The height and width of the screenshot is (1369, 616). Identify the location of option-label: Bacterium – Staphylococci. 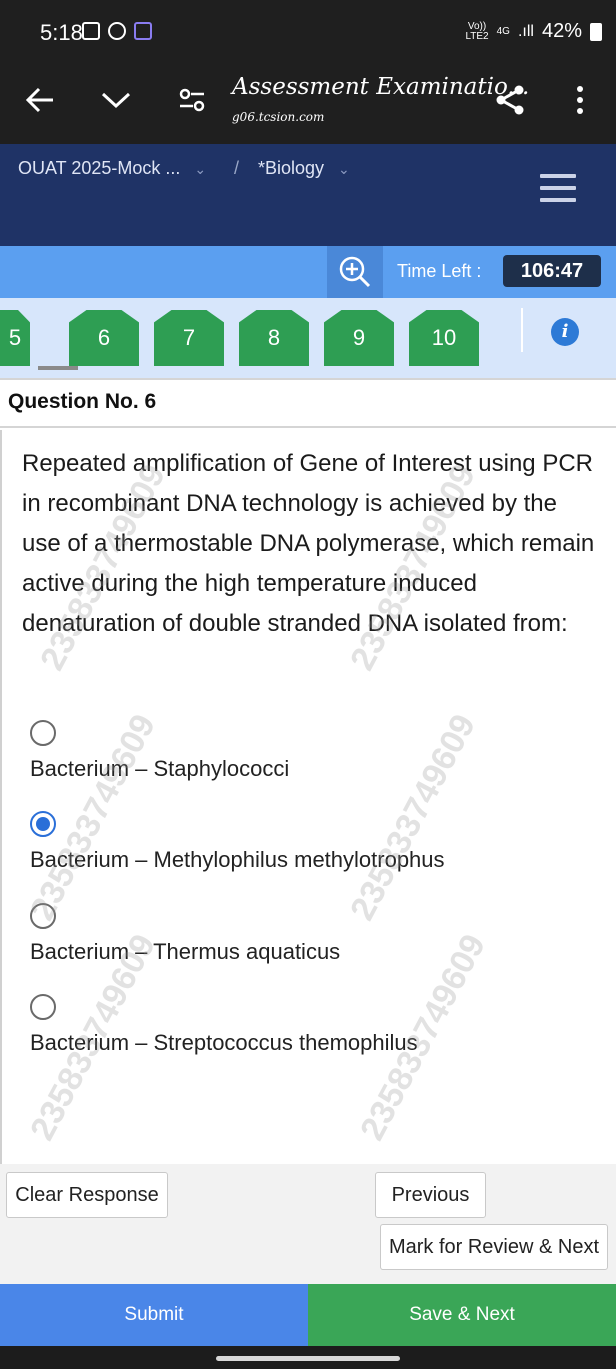
(160, 768).